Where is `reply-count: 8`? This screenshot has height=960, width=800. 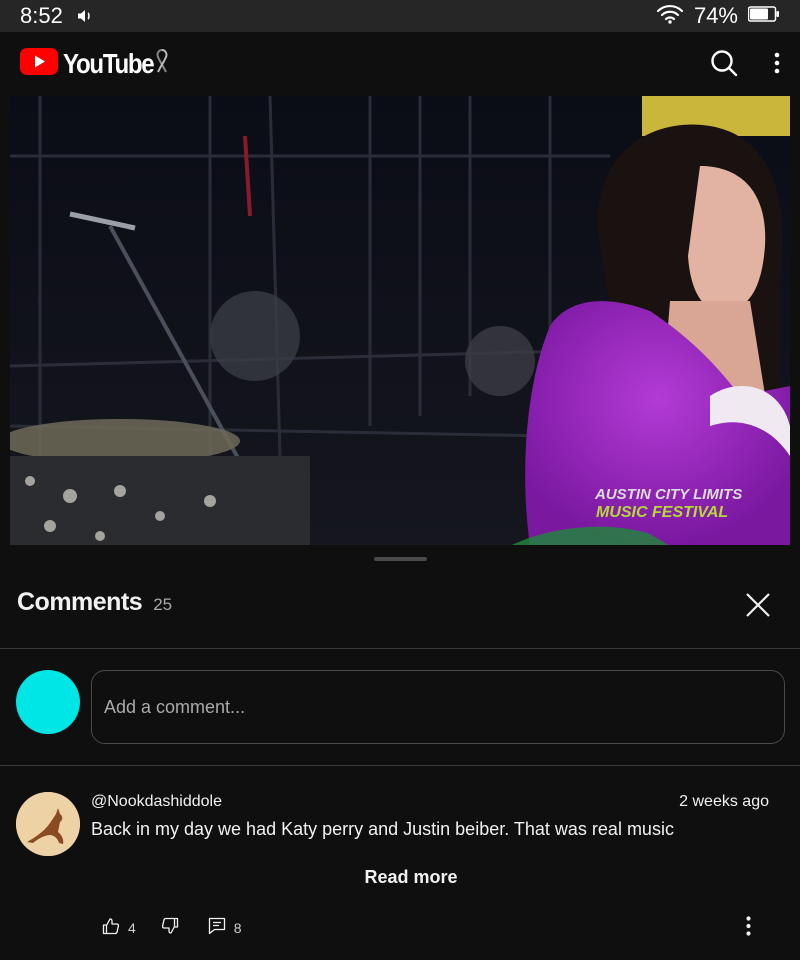
reply-count: 8 is located at coordinates (237, 927).